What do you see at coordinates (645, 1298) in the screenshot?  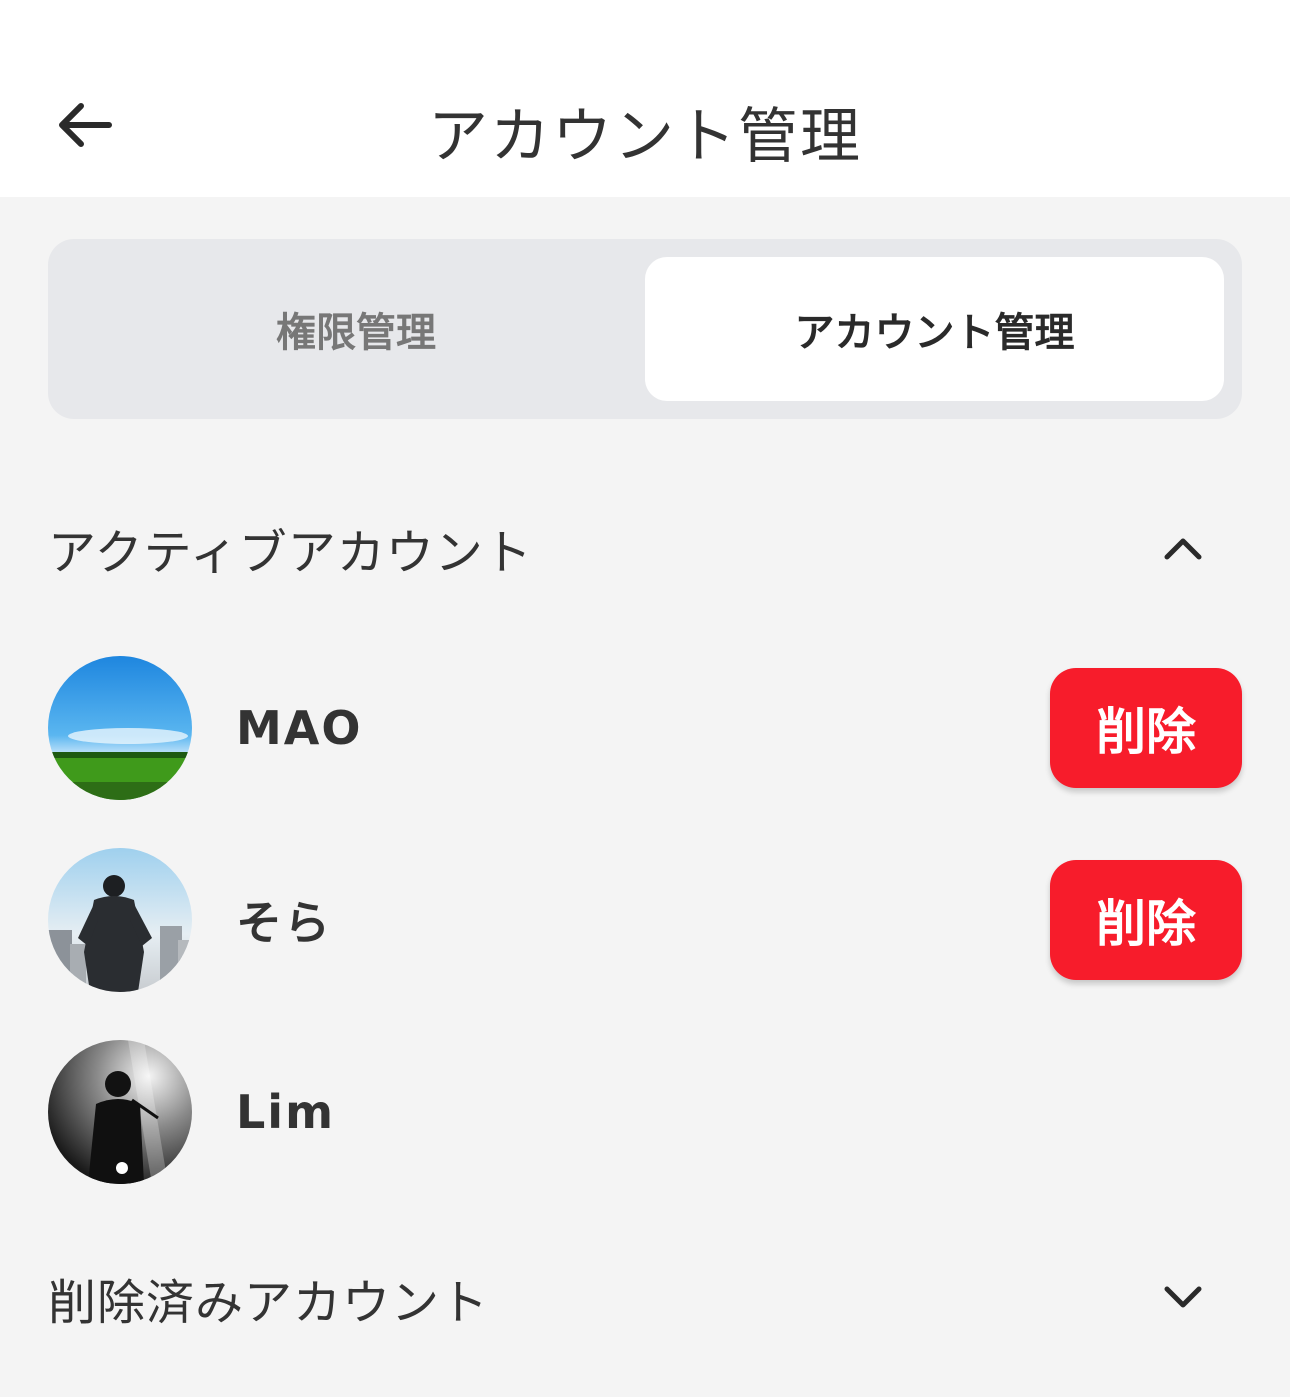 I see `deleted-accounts-header: 削除済みアカウント` at bounding box center [645, 1298].